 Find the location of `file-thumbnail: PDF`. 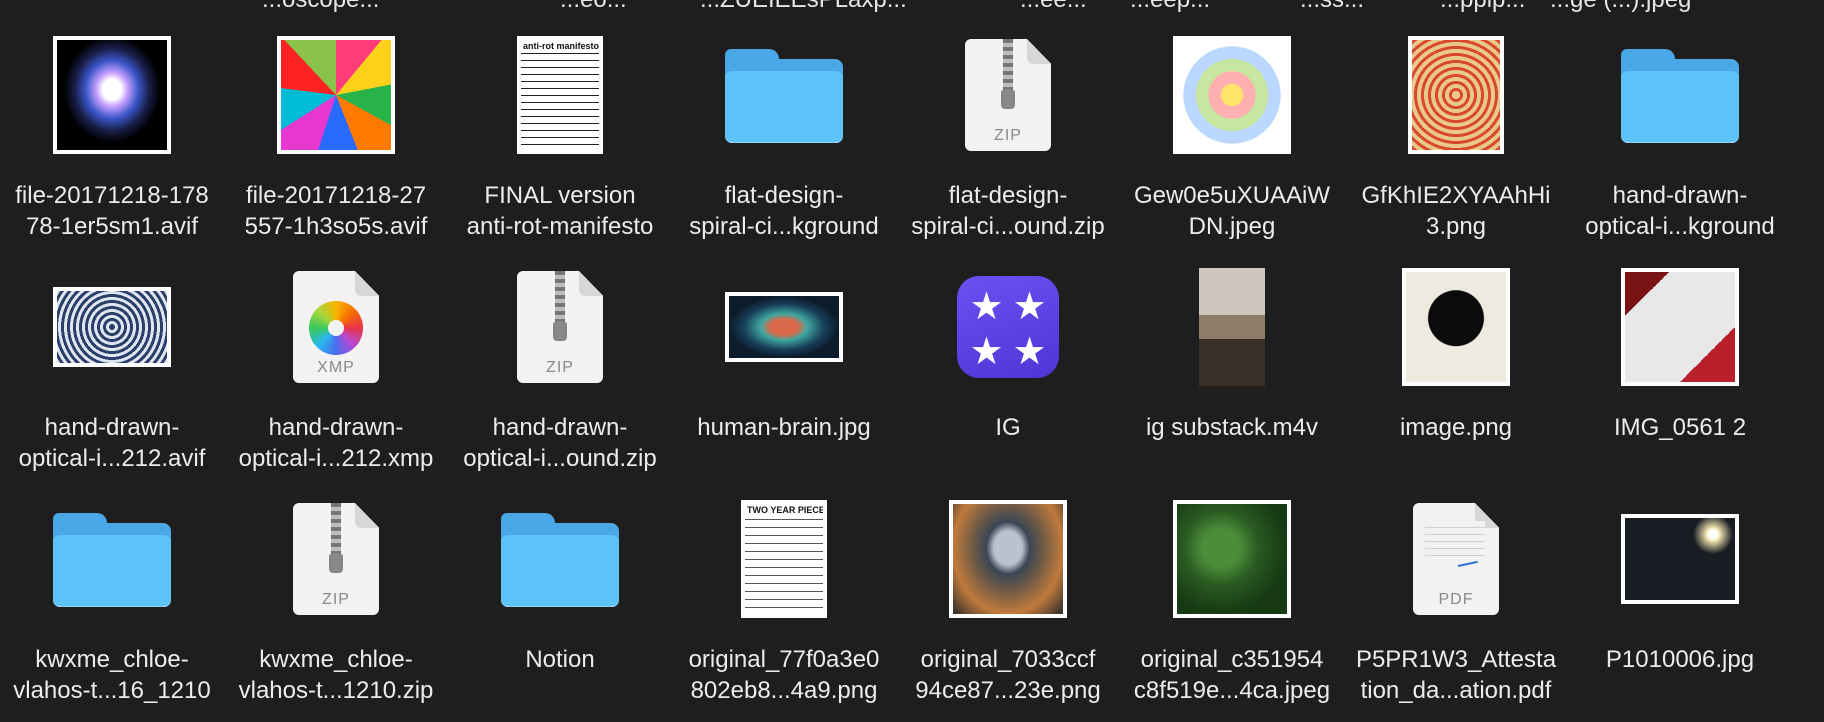

file-thumbnail: PDF is located at coordinates (1456, 559).